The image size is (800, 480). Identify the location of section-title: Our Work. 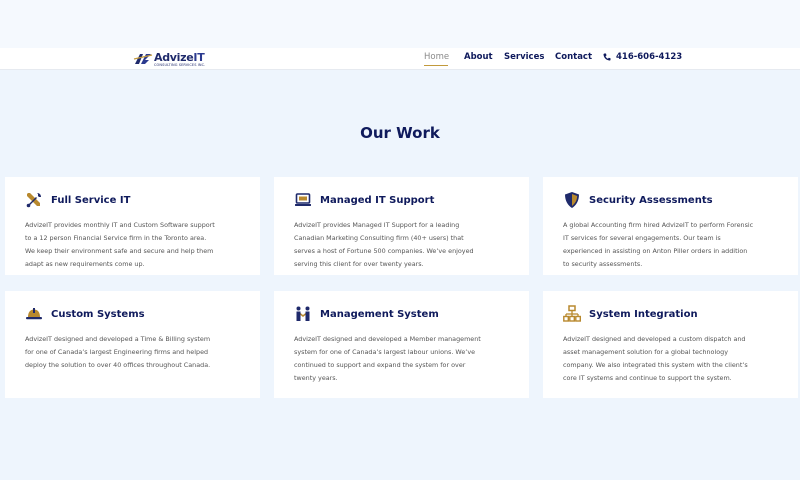
(400, 133).